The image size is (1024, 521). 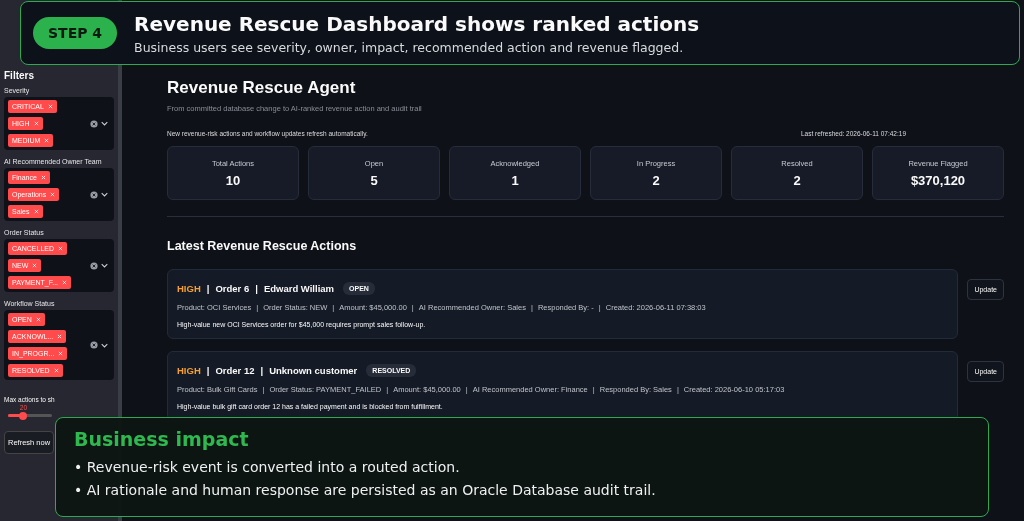 What do you see at coordinates (262, 88) in the screenshot?
I see `page-title: Revenue Rescue Agent` at bounding box center [262, 88].